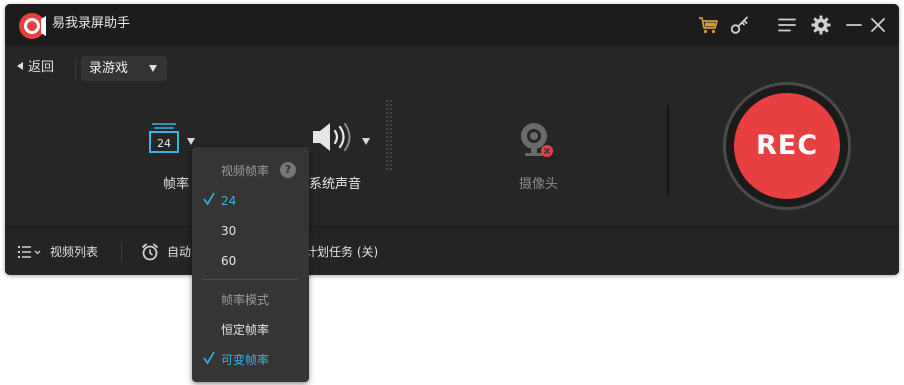 The width and height of the screenshot is (904, 385). I want to click on frame-rate-option-label: 24, so click(229, 201).